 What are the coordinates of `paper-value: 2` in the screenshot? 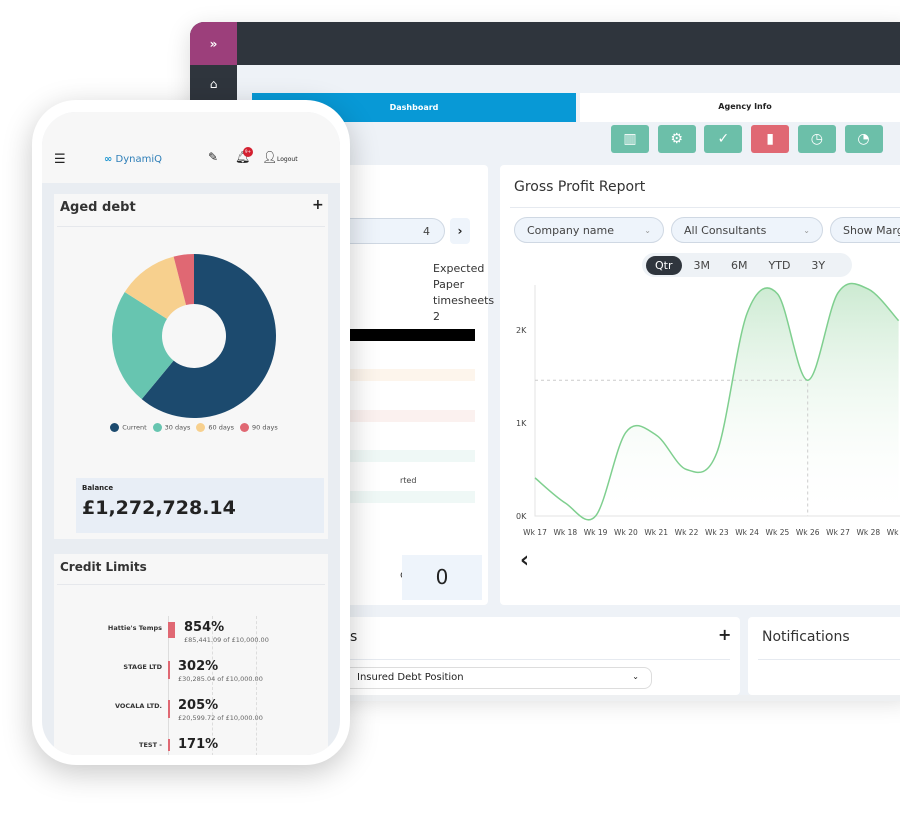 It's located at (436, 316).